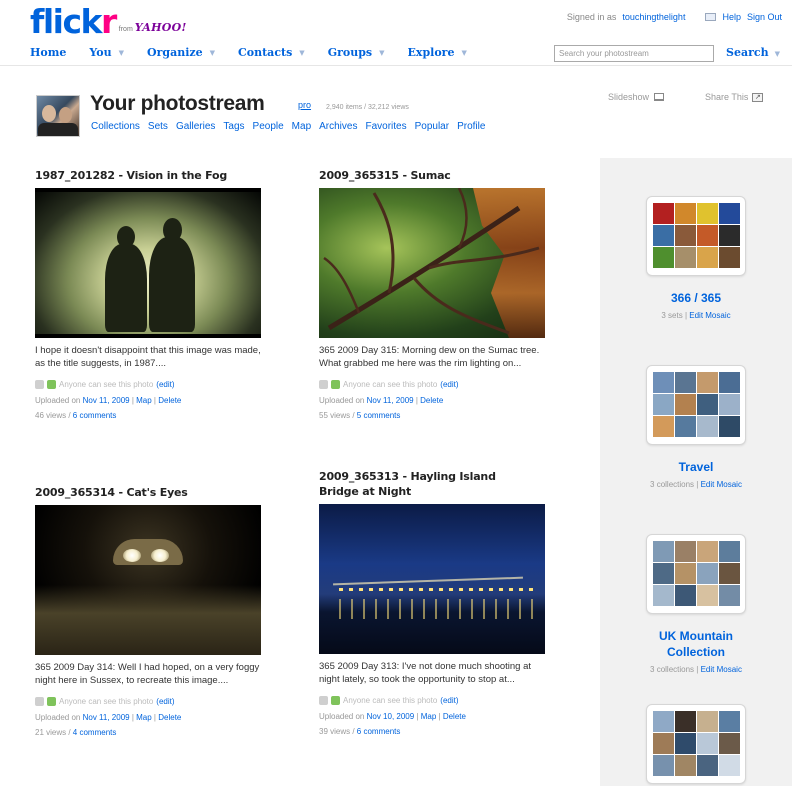 The image size is (792, 786). What do you see at coordinates (158, 126) in the screenshot?
I see `subnav-sets: Sets` at bounding box center [158, 126].